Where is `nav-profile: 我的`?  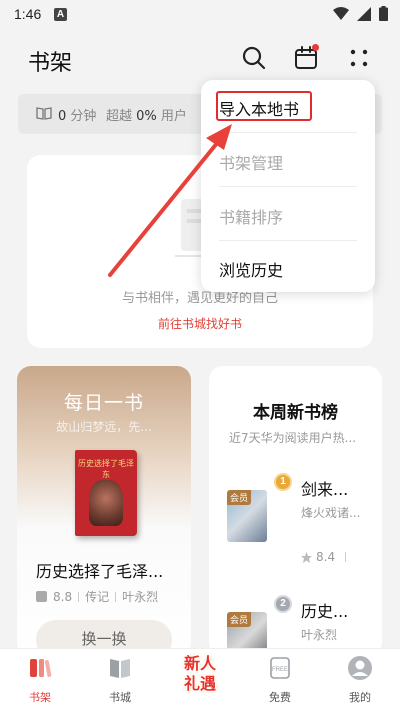 nav-profile: 我的 is located at coordinates (360, 680).